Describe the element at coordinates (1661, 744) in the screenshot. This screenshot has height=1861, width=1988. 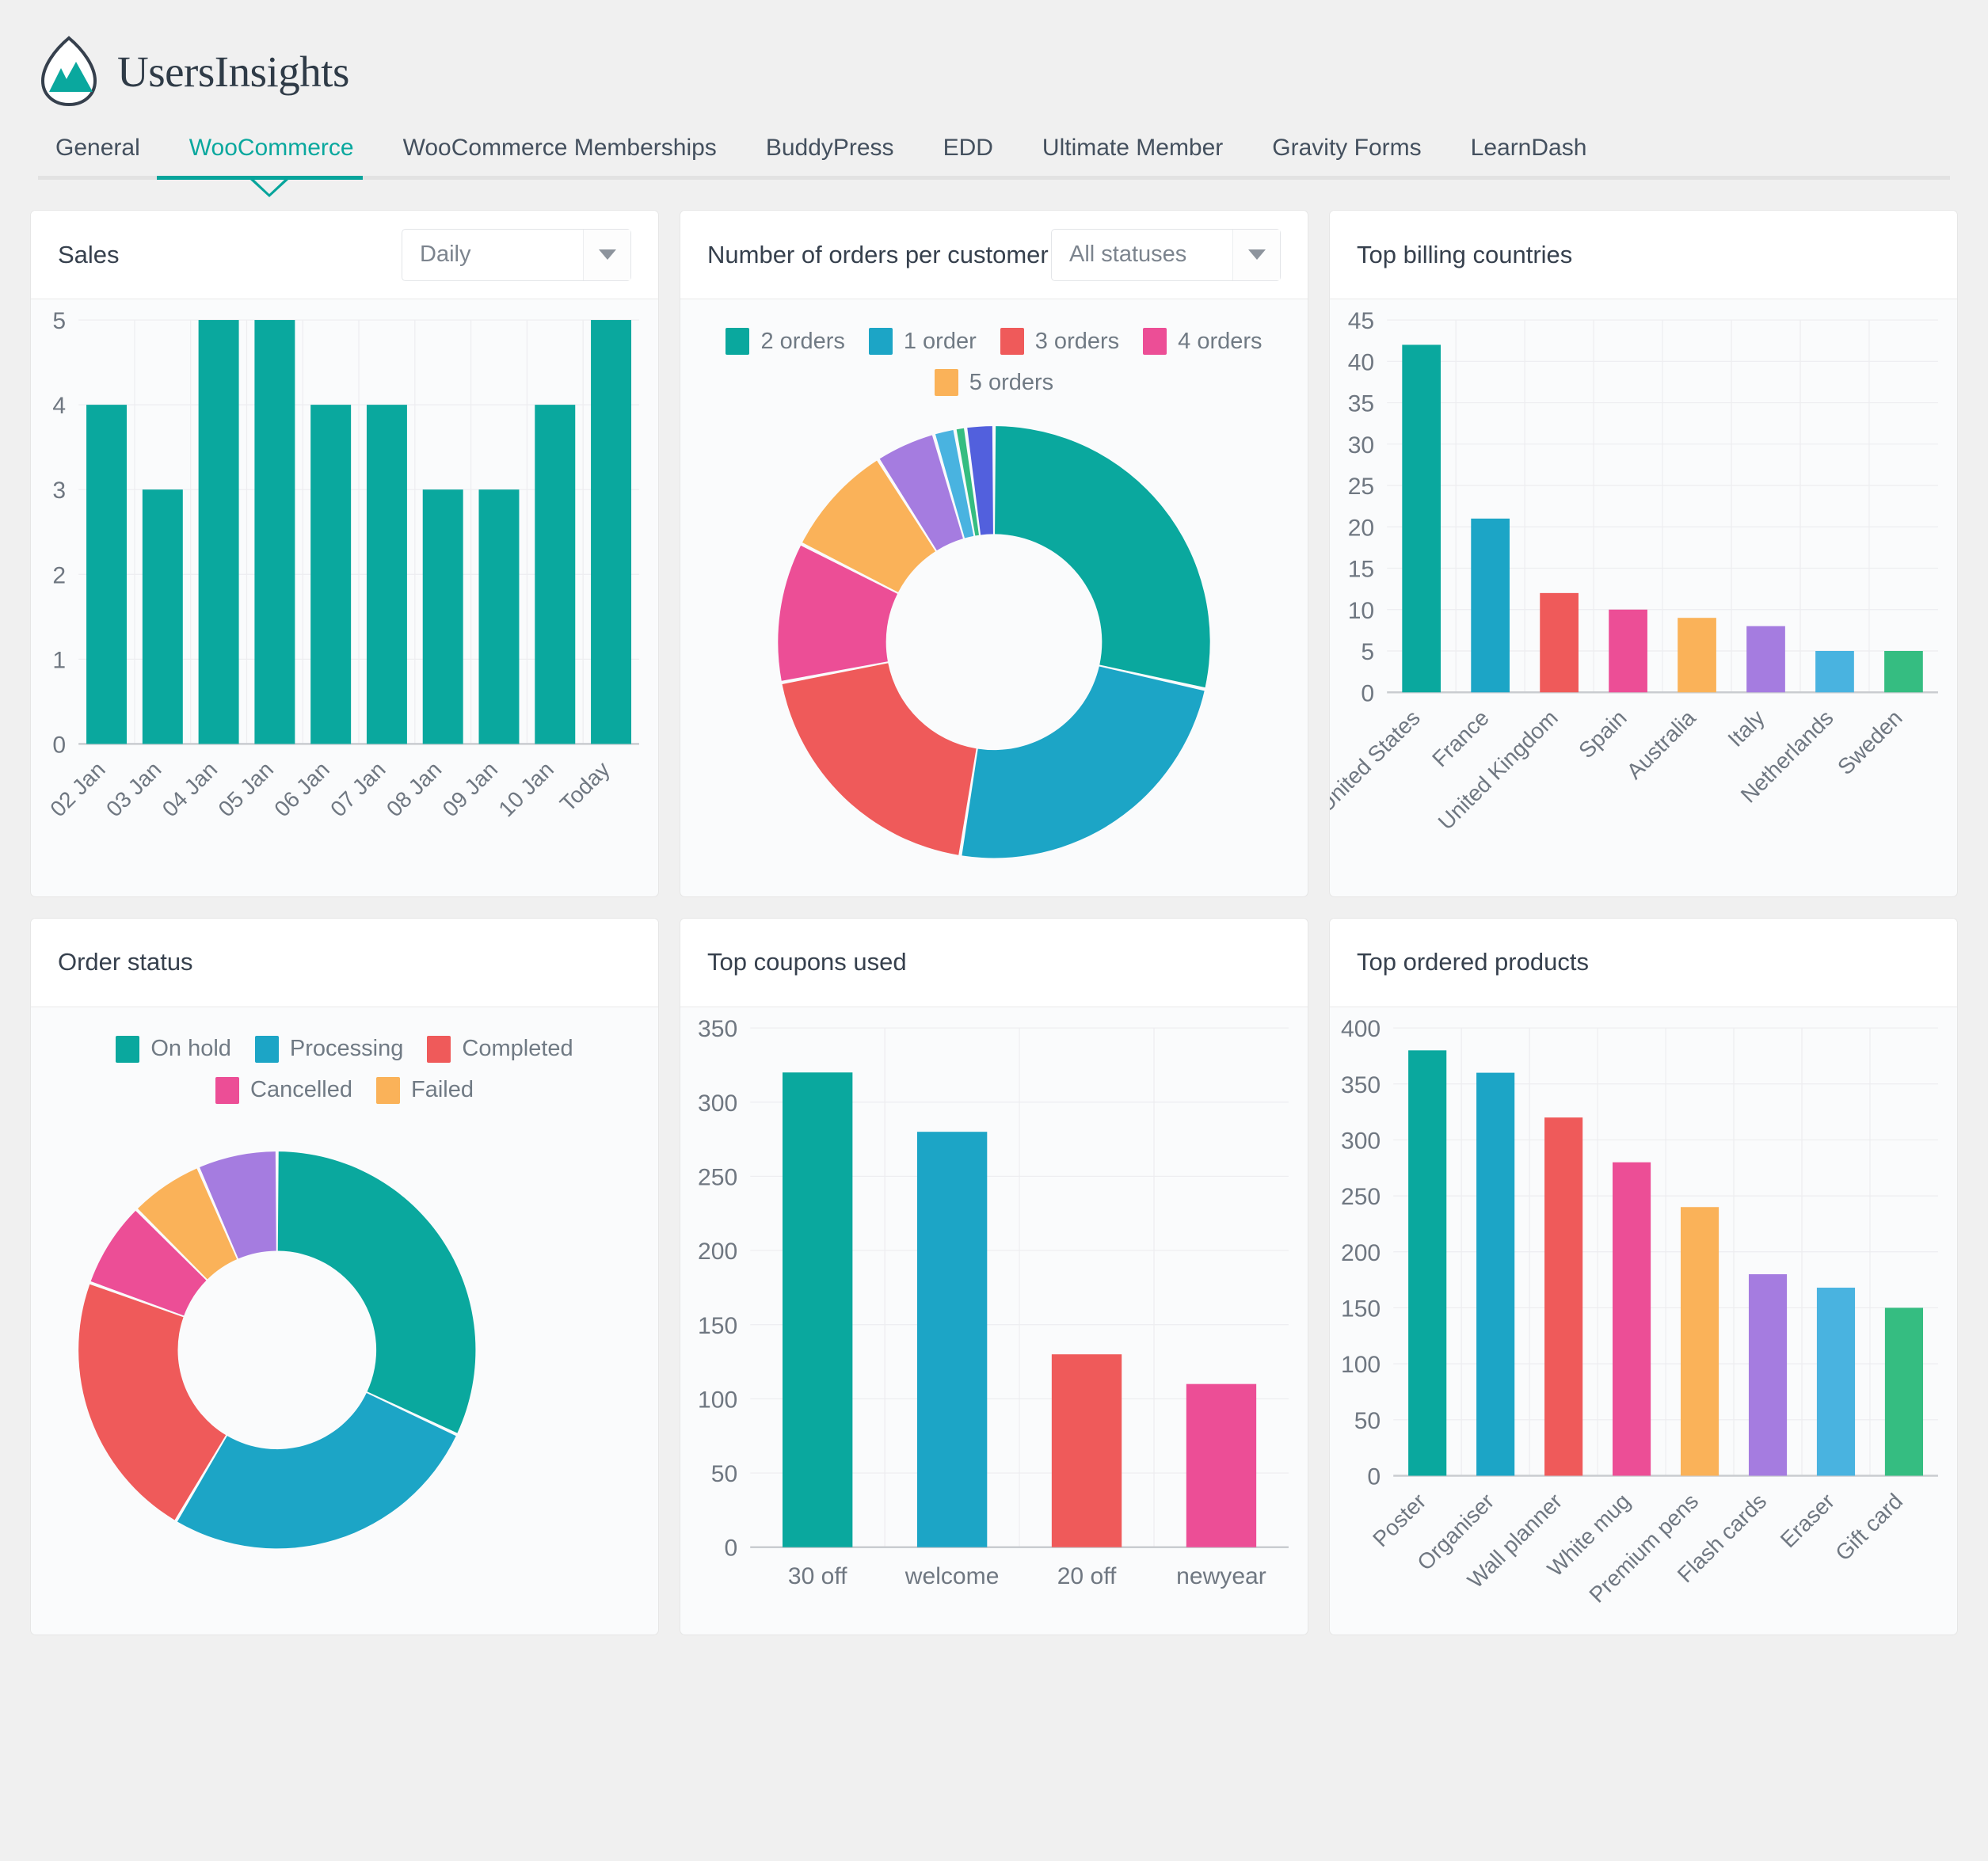
I see `svg-text: Australia` at that location.